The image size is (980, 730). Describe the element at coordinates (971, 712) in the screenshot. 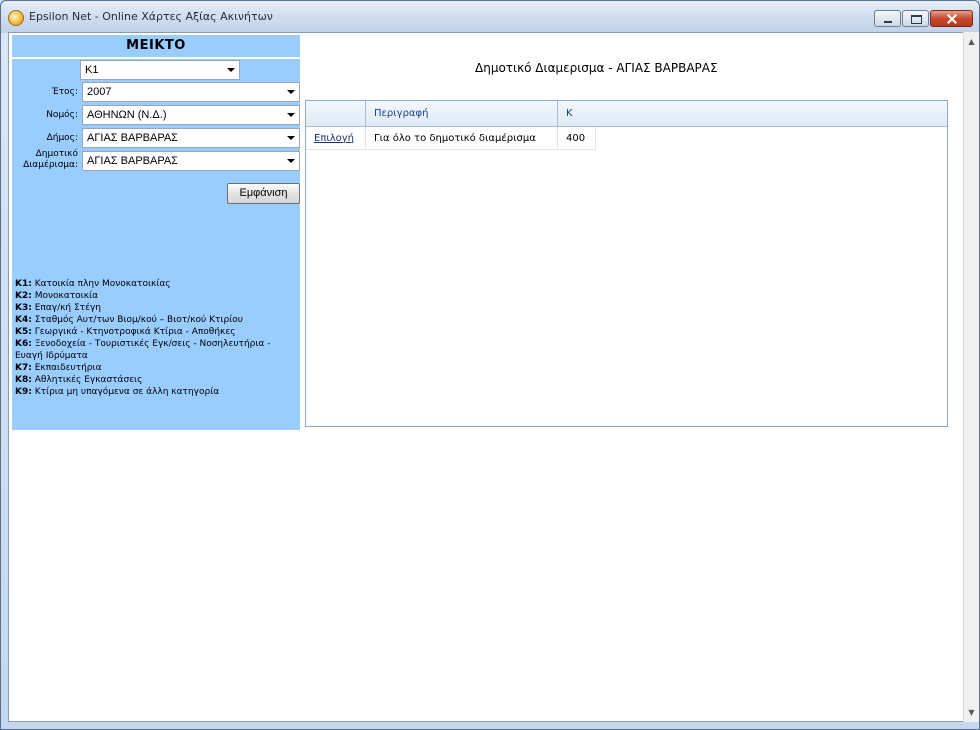

I see `scroll-down-arrow-icon: ▼` at that location.